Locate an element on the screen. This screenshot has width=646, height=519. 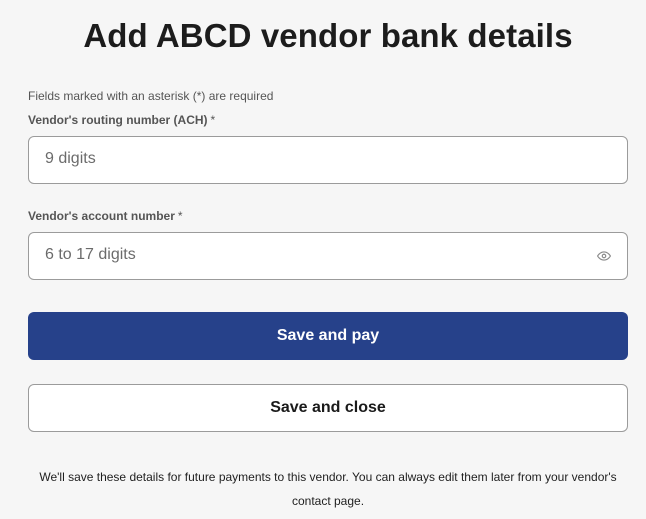
account-number-label-text: Vendor's account number is located at coordinates (101, 216).